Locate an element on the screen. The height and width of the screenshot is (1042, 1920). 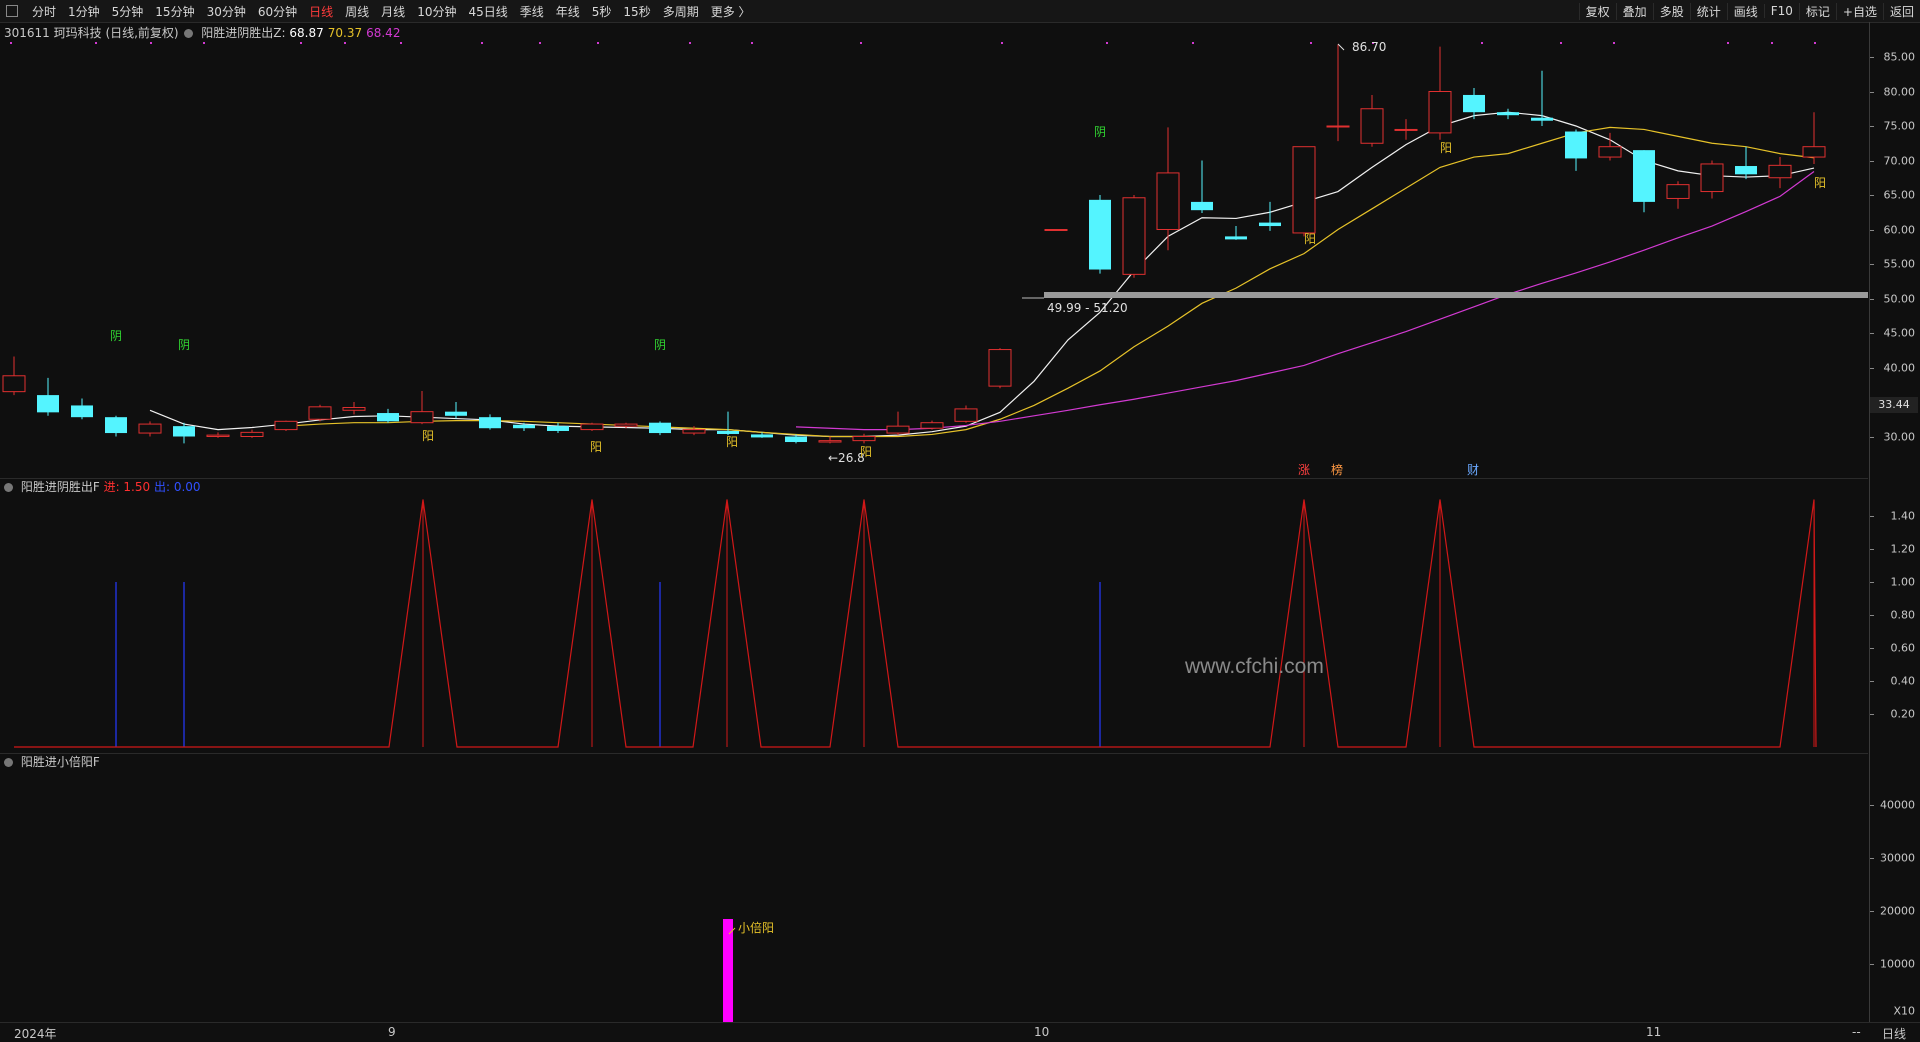
toolbar-button: +自选 is located at coordinates (1859, 11).